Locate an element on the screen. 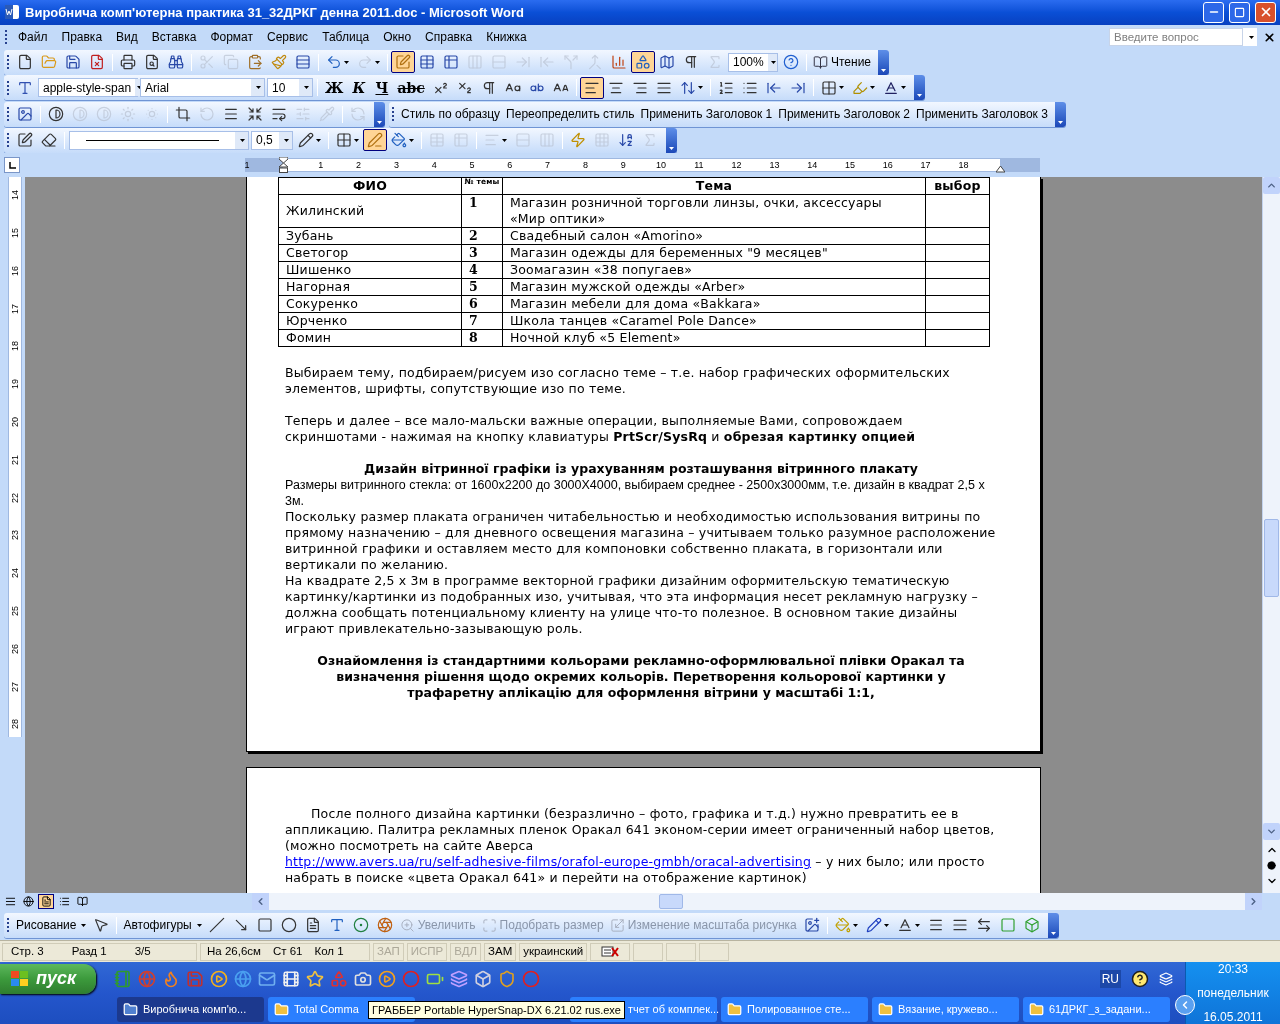  ruler-number: 15 is located at coordinates (850, 165).